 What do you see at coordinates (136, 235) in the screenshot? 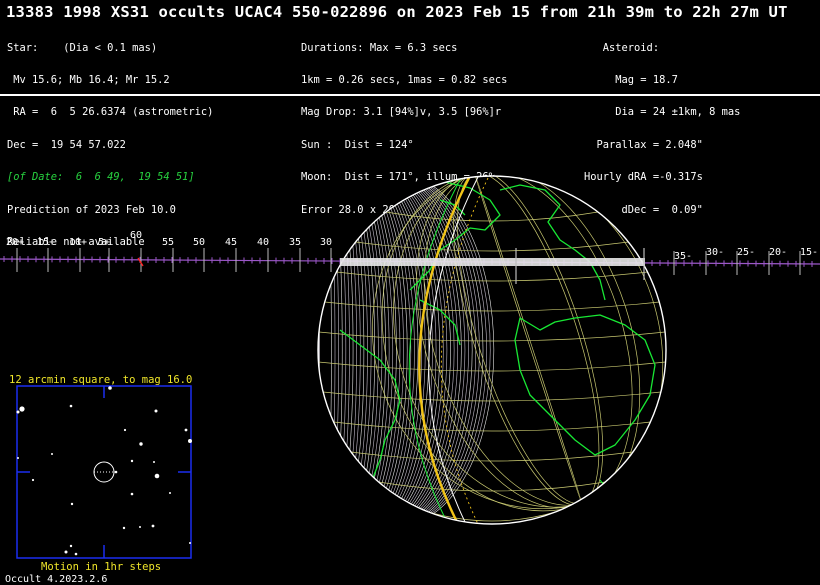
I see `track-tick-label: 60` at bounding box center [136, 235].